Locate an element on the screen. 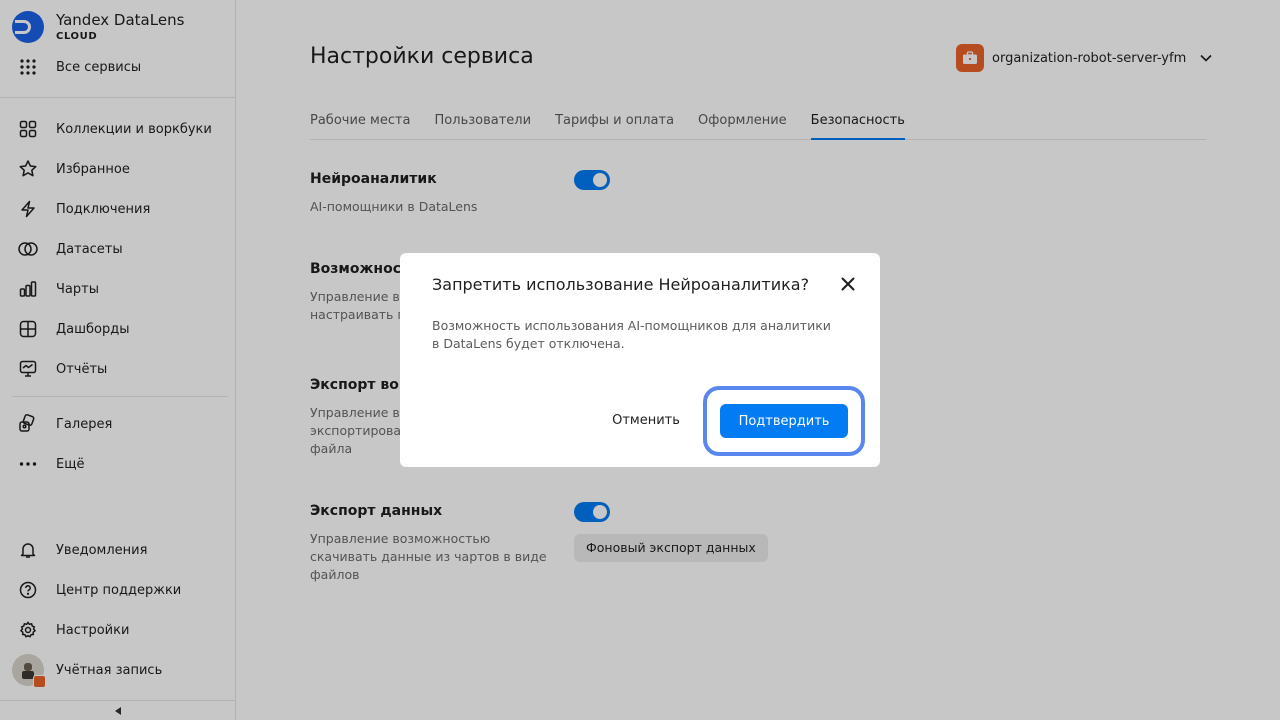  cancel-button: Отменить is located at coordinates (646, 420).